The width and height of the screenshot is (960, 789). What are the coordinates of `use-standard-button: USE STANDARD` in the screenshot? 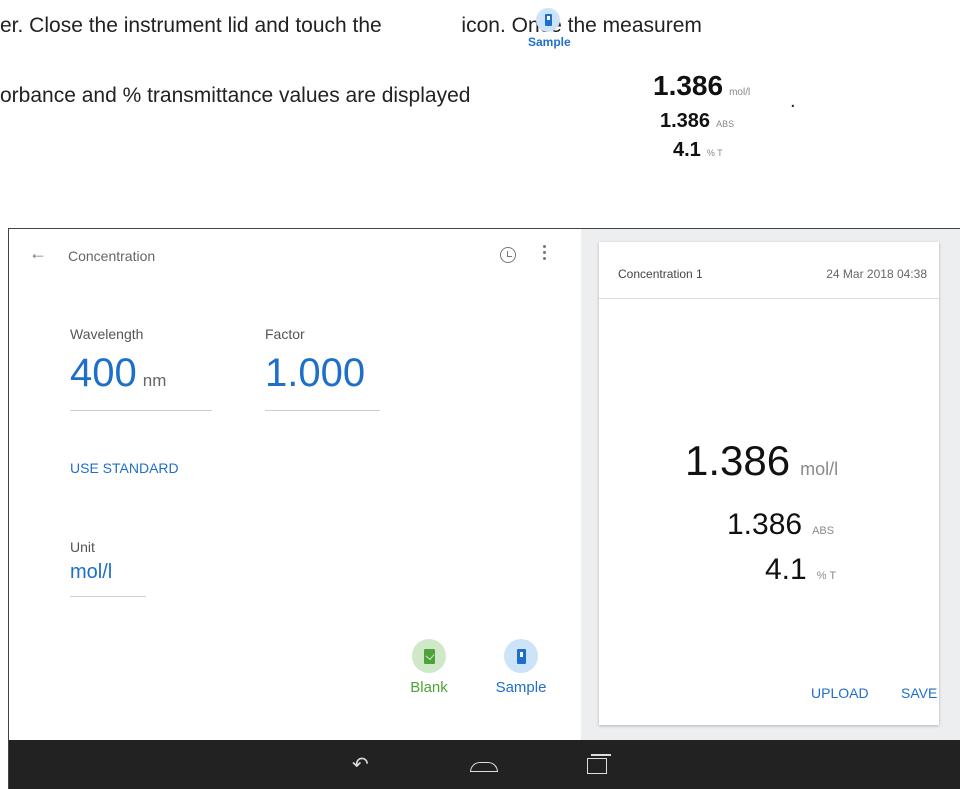 It's located at (124, 468).